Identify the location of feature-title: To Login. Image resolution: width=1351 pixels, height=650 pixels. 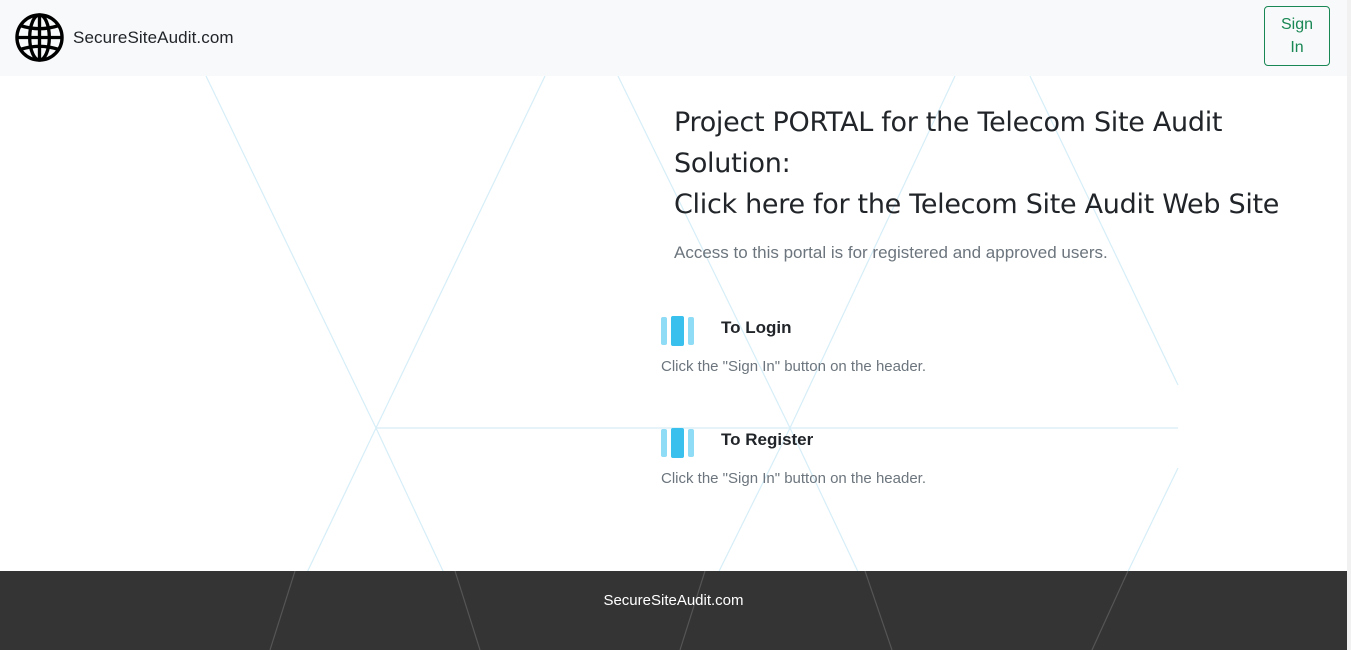
(756, 327).